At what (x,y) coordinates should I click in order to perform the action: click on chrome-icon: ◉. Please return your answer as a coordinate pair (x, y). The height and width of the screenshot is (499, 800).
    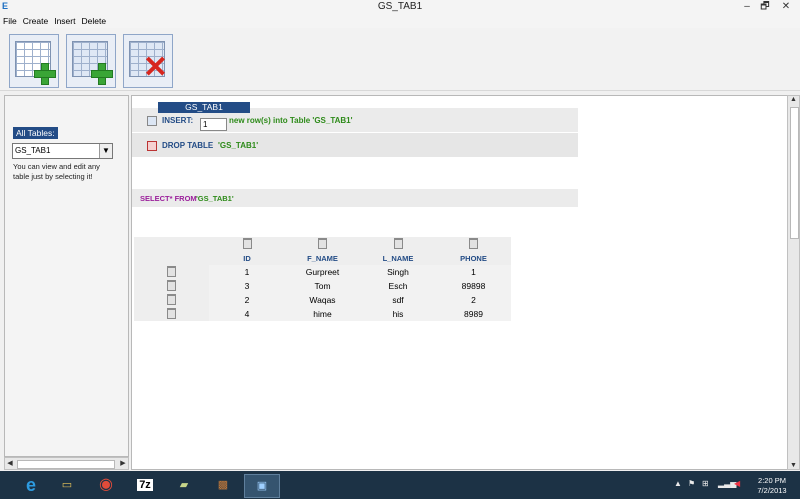
    Looking at the image, I should click on (106, 485).